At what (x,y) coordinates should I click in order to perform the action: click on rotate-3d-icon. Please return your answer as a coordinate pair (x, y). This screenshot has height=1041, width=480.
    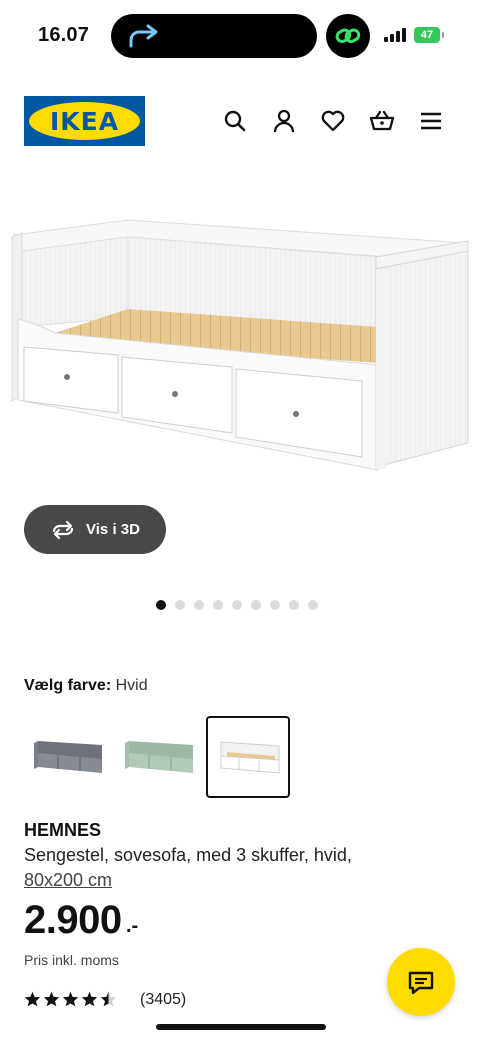
    Looking at the image, I should click on (63, 529).